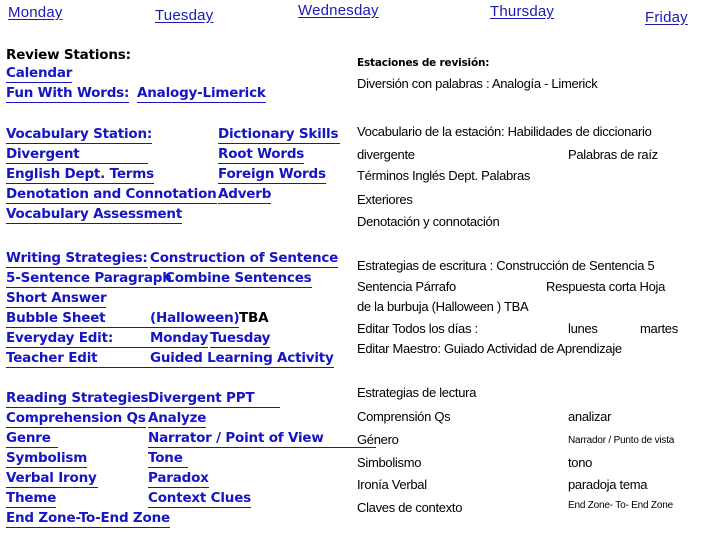 The width and height of the screenshot is (720, 540). I want to click on link-text: Divergent PPT, so click(214, 399).